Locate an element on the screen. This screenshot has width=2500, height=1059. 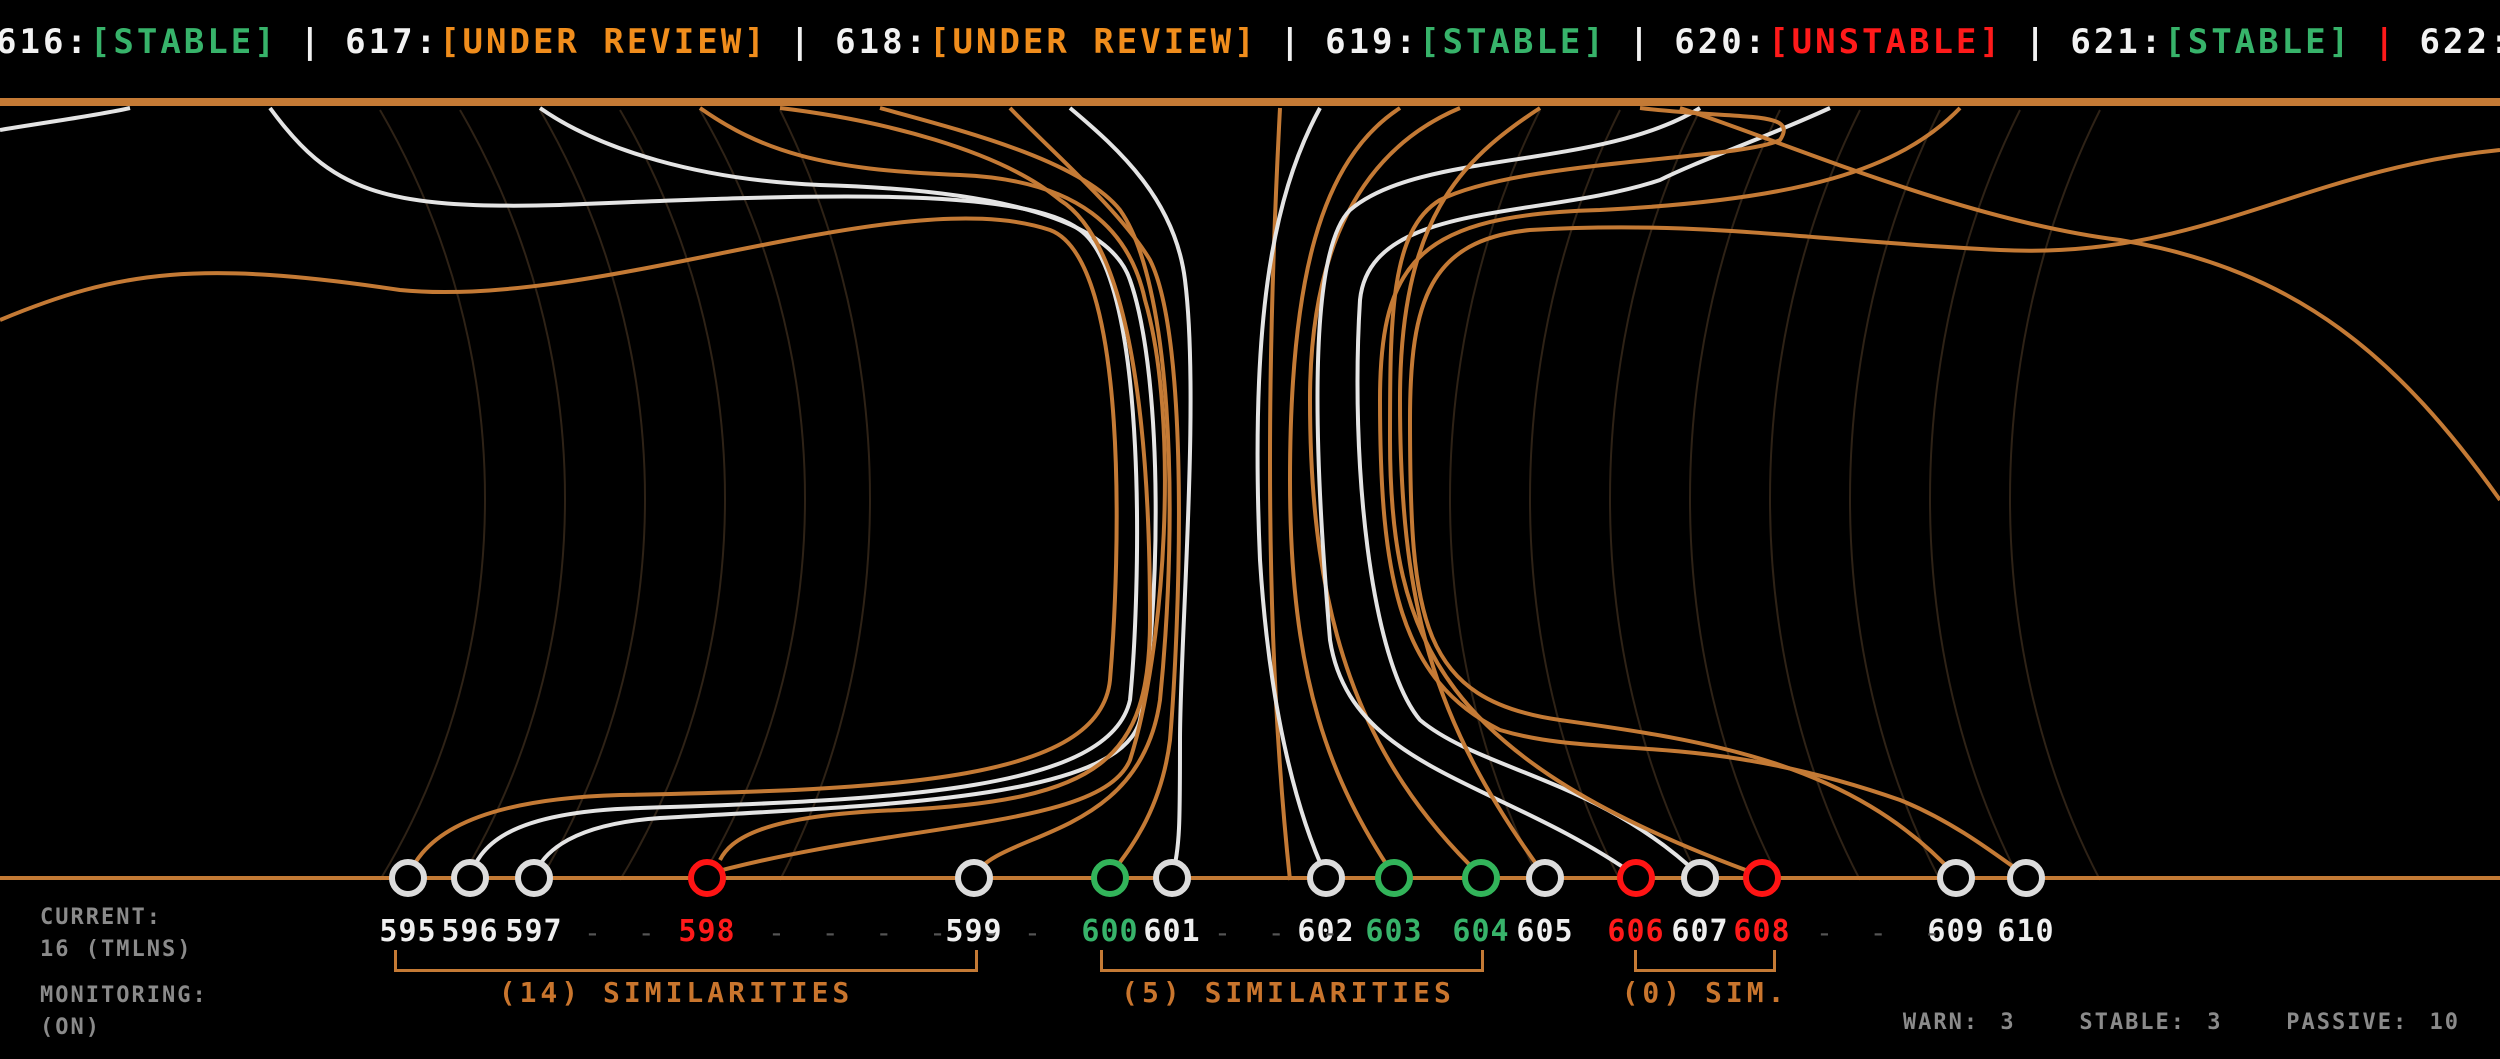
footer-stats: WARN: 3 STABLE: 3 PASSIVE: 10 is located at coordinates (2181, 1022).